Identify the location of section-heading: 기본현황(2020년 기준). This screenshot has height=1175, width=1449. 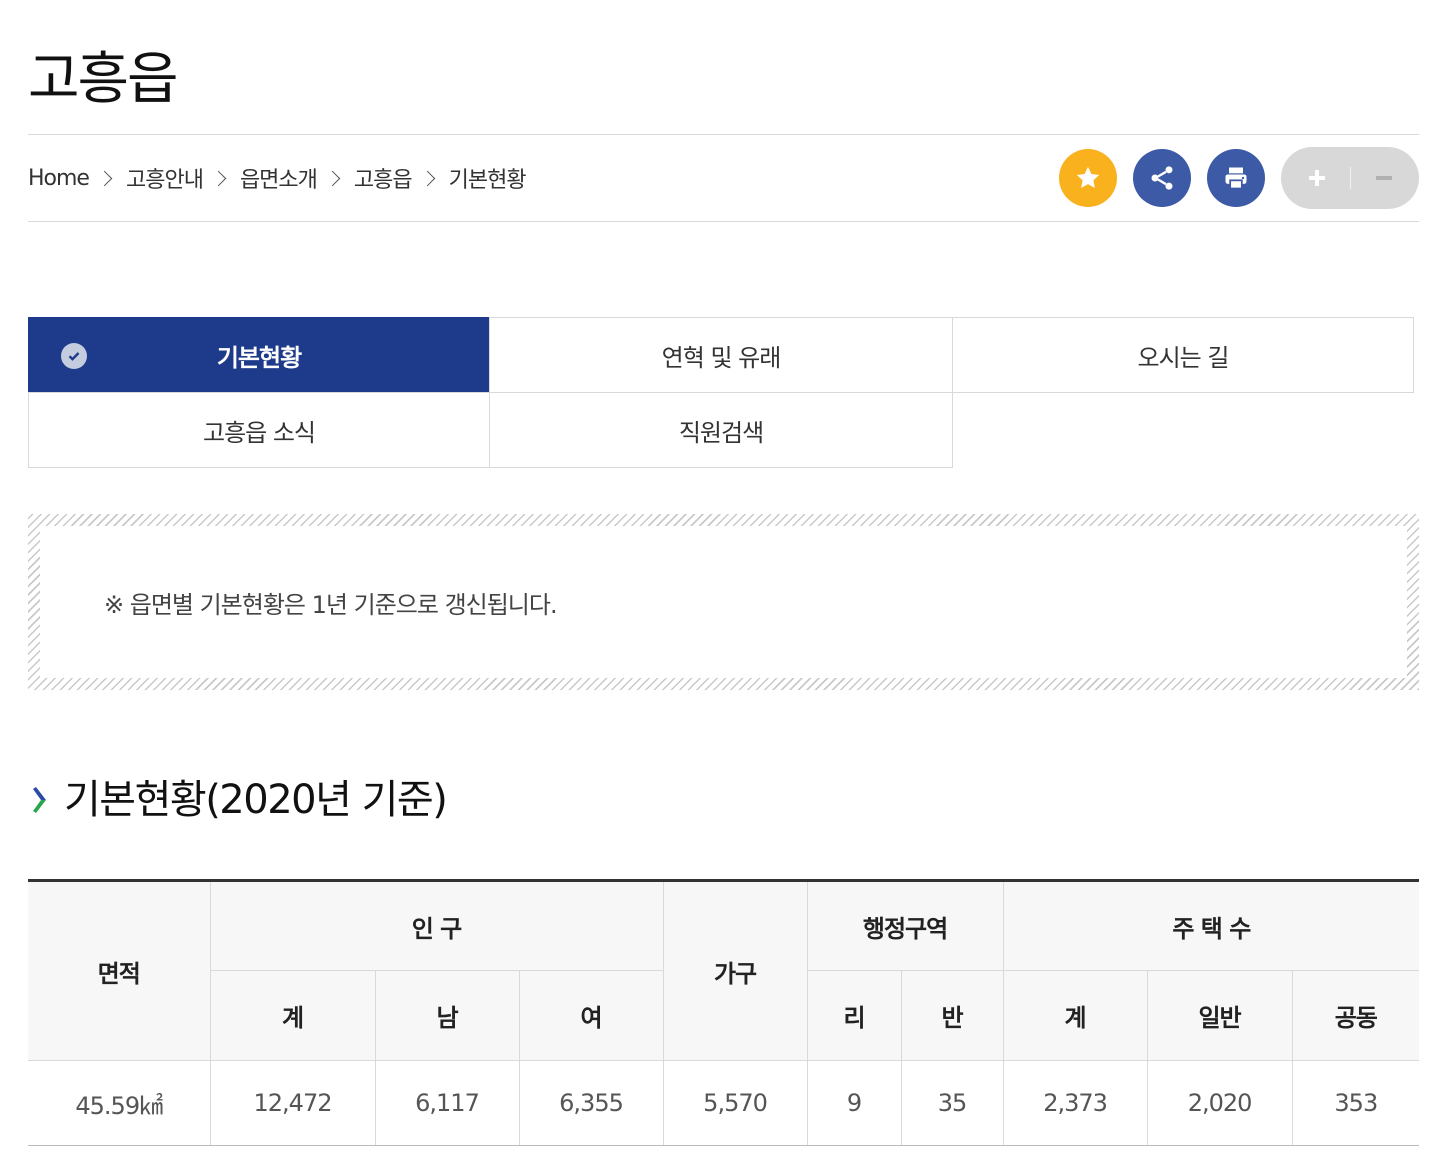
(240, 800).